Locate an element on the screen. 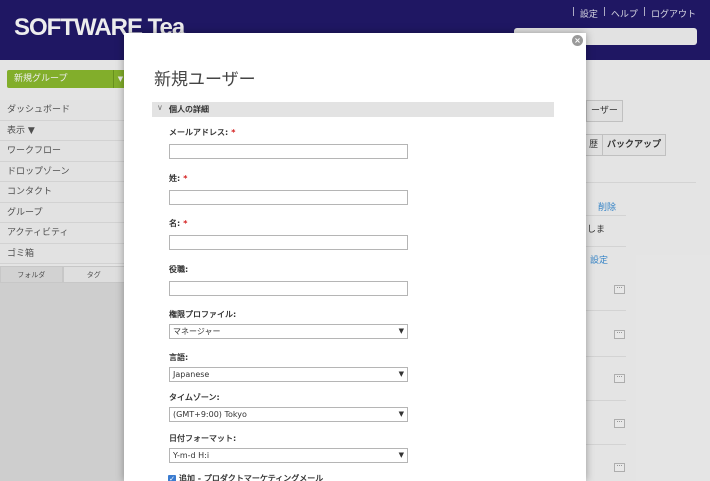 This screenshot has width=710, height=481. timezone-label: タイムゾーン: is located at coordinates (194, 397).